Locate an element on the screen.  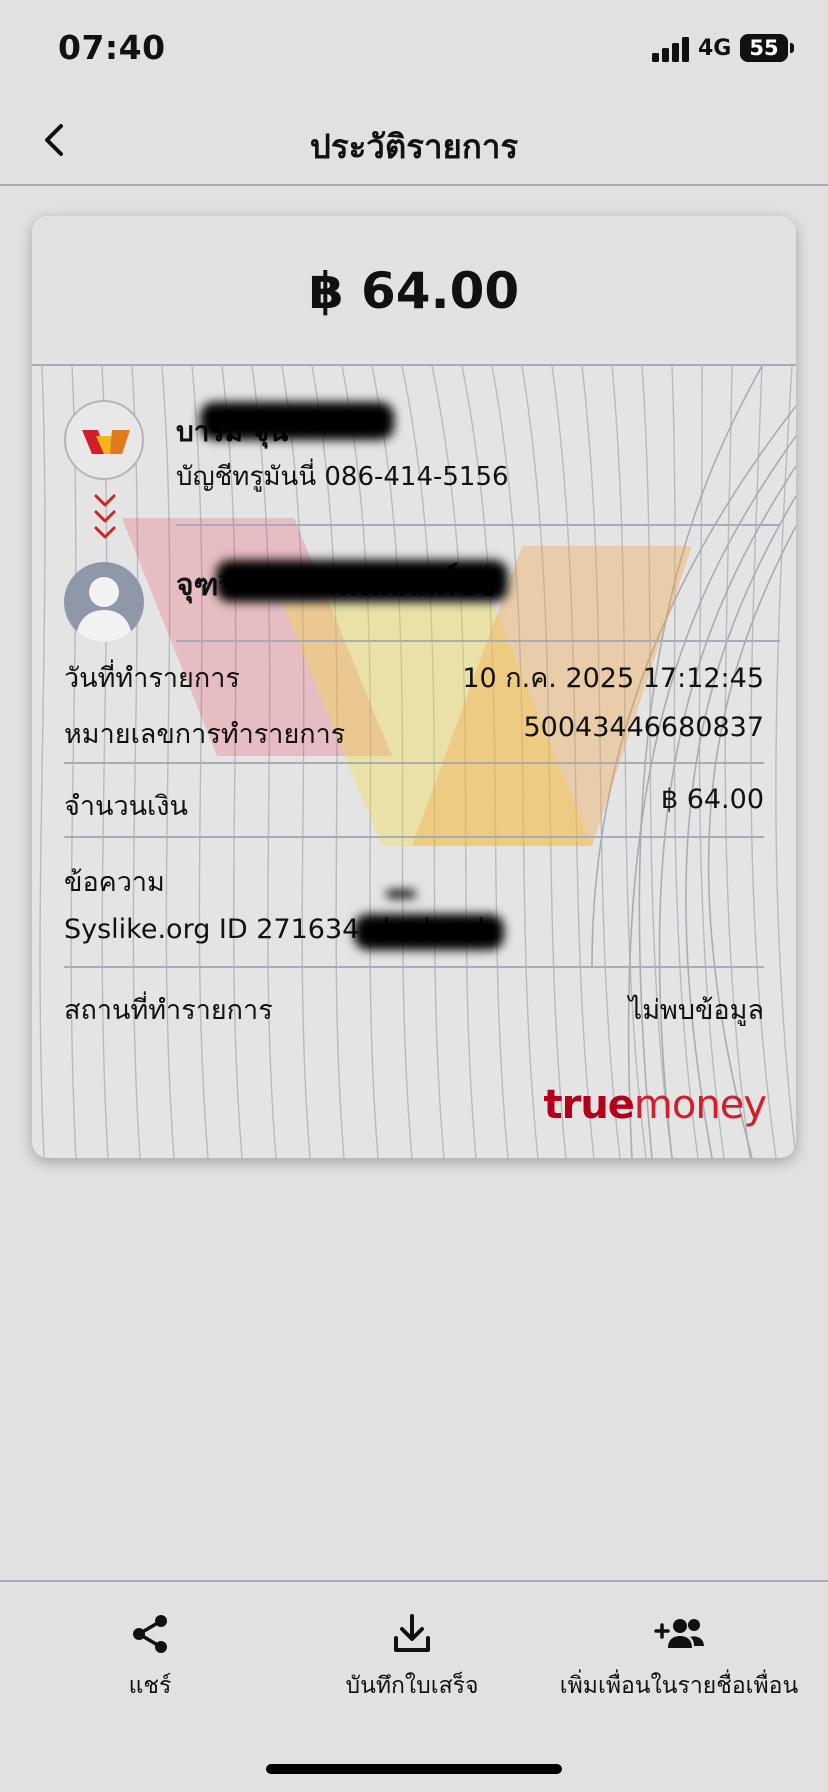
status-time: 07:40 is located at coordinates (112, 47).